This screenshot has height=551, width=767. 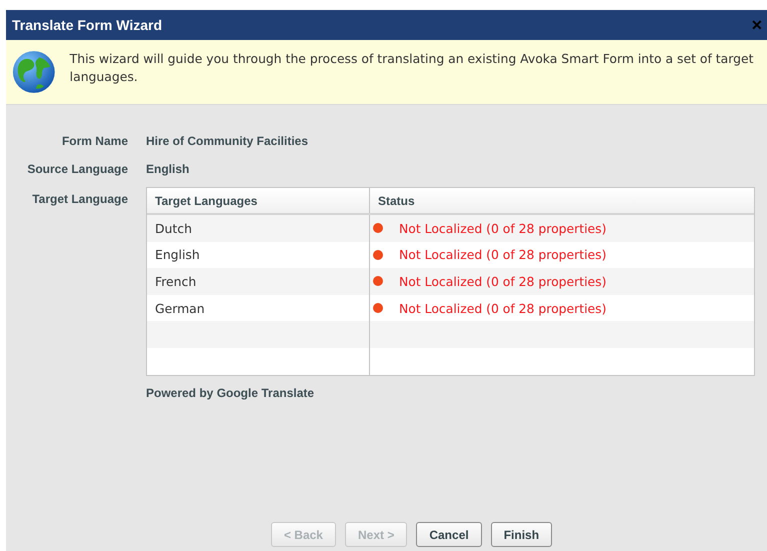 I want to click on field-label: Form Name, so click(x=94, y=141).